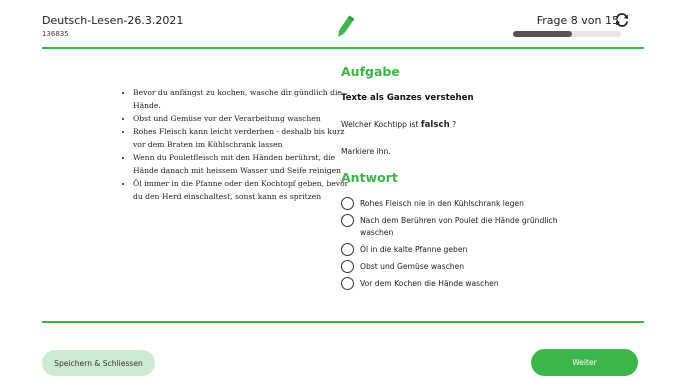 The image size is (683, 381). What do you see at coordinates (380, 124) in the screenshot?
I see `question-prefix: Welcher Kochtipp ist` at bounding box center [380, 124].